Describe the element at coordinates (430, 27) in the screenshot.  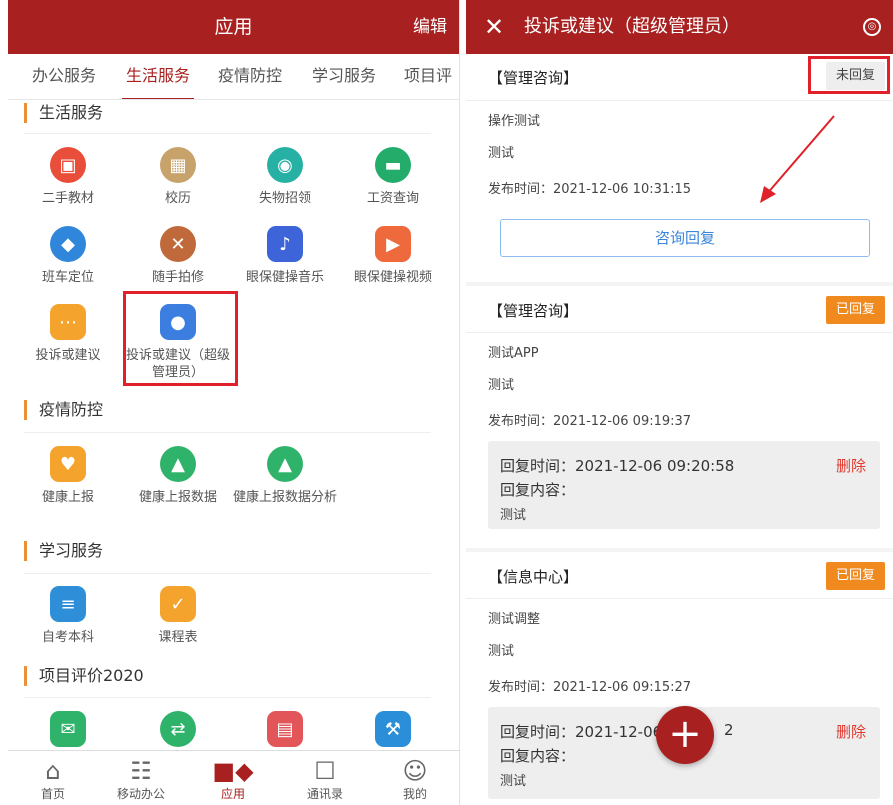
I see `edit-button: 编辑` at that location.